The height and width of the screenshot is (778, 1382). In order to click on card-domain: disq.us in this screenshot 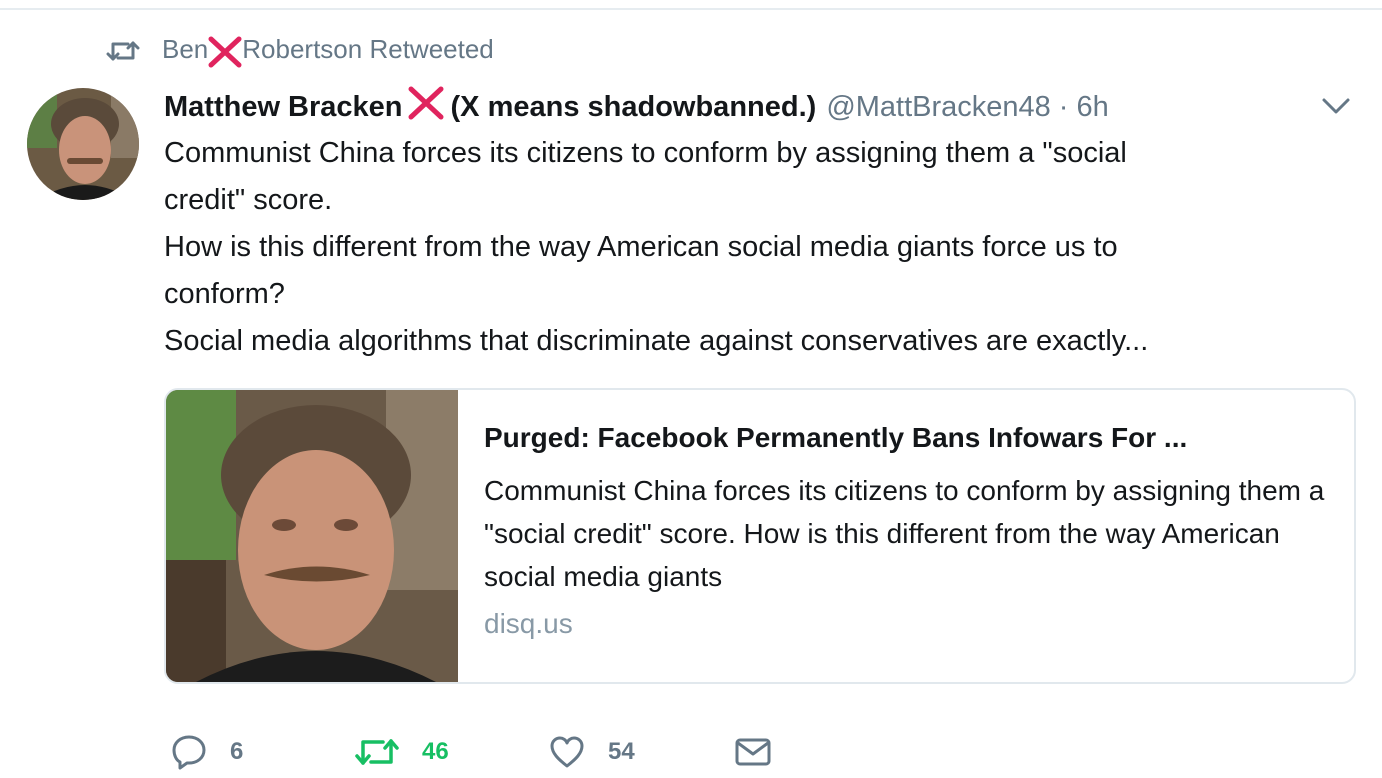, I will do `click(528, 623)`.